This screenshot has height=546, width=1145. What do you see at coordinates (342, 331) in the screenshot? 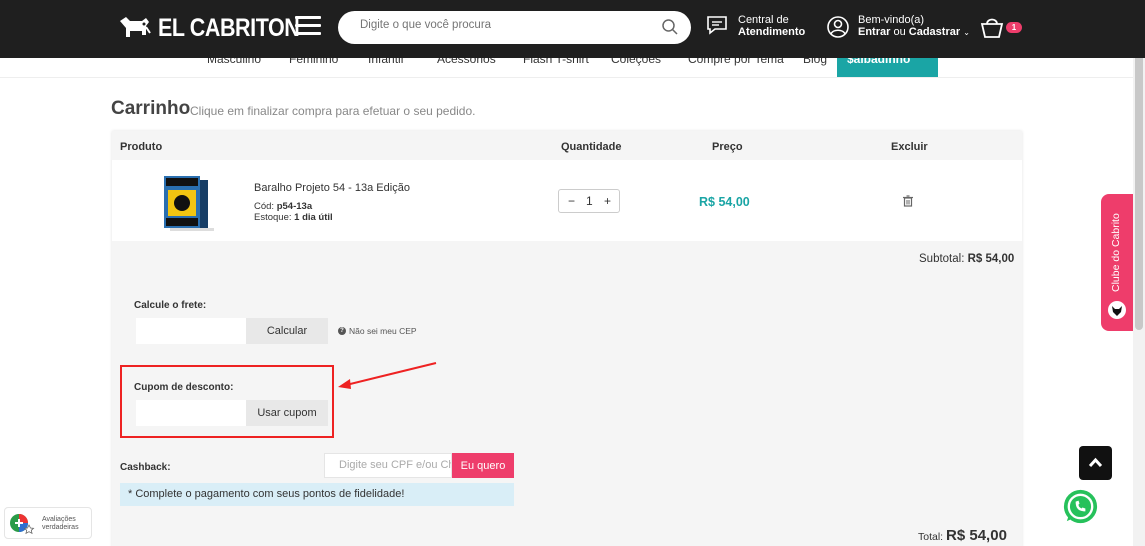
I see `help-icon: ?` at bounding box center [342, 331].